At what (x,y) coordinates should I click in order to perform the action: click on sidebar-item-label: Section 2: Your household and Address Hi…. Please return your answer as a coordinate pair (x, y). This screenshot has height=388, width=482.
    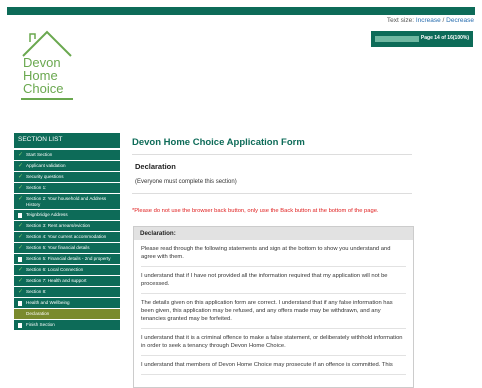
    Looking at the image, I should click on (66, 201).